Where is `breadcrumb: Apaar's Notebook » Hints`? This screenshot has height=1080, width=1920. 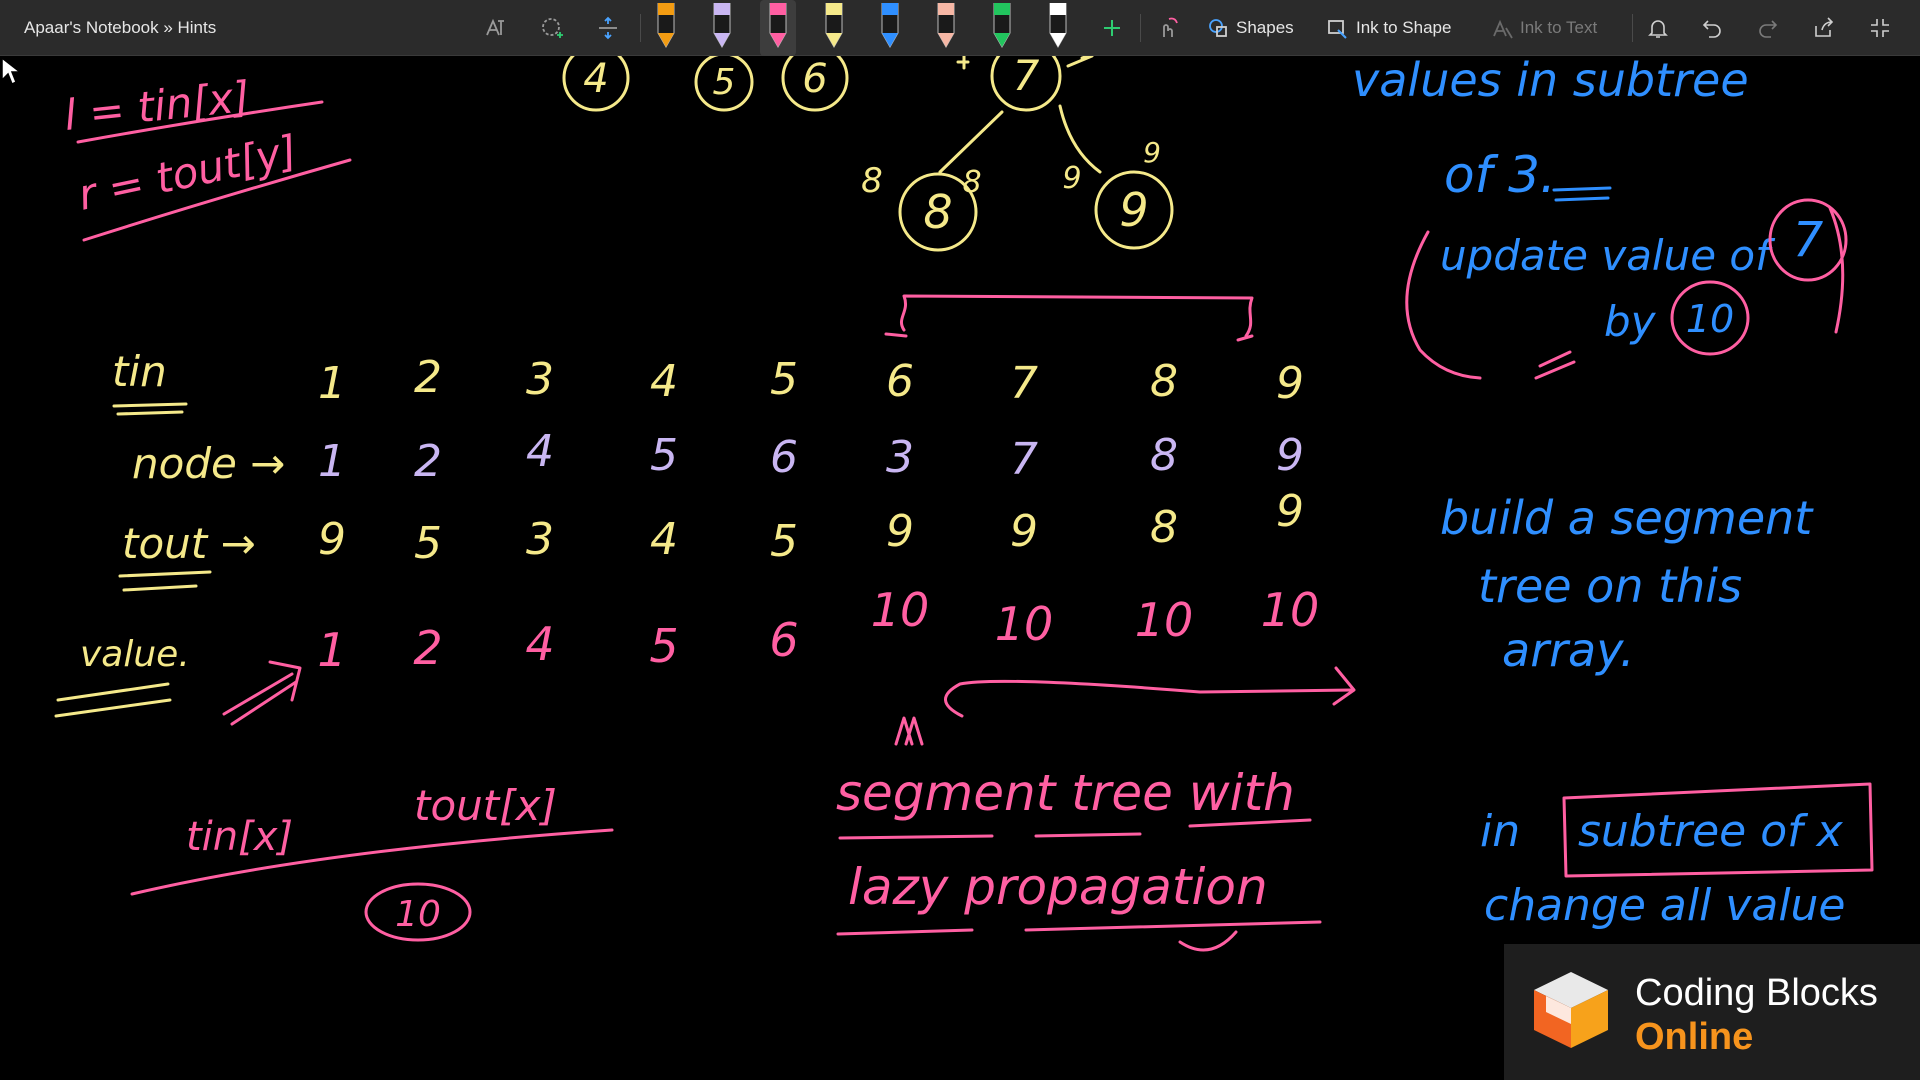
breadcrumb: Apaar's Notebook » Hints is located at coordinates (120, 28).